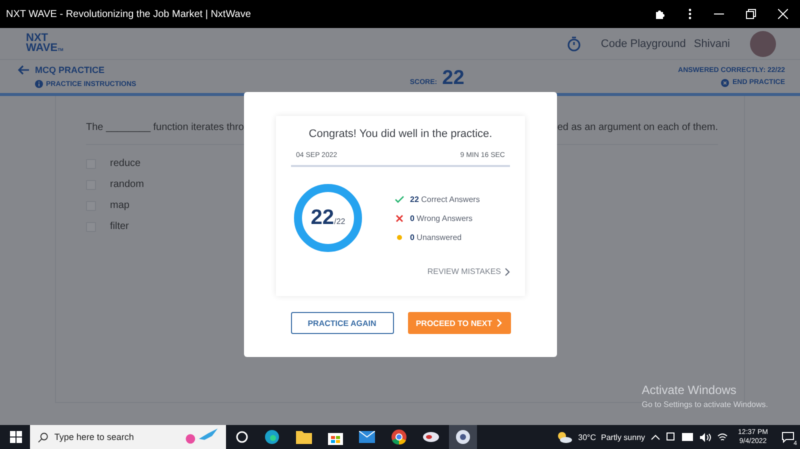  I want to click on window-title: NXT WAVE - Revolutionizing the Job Market | NxtWave, so click(128, 14).